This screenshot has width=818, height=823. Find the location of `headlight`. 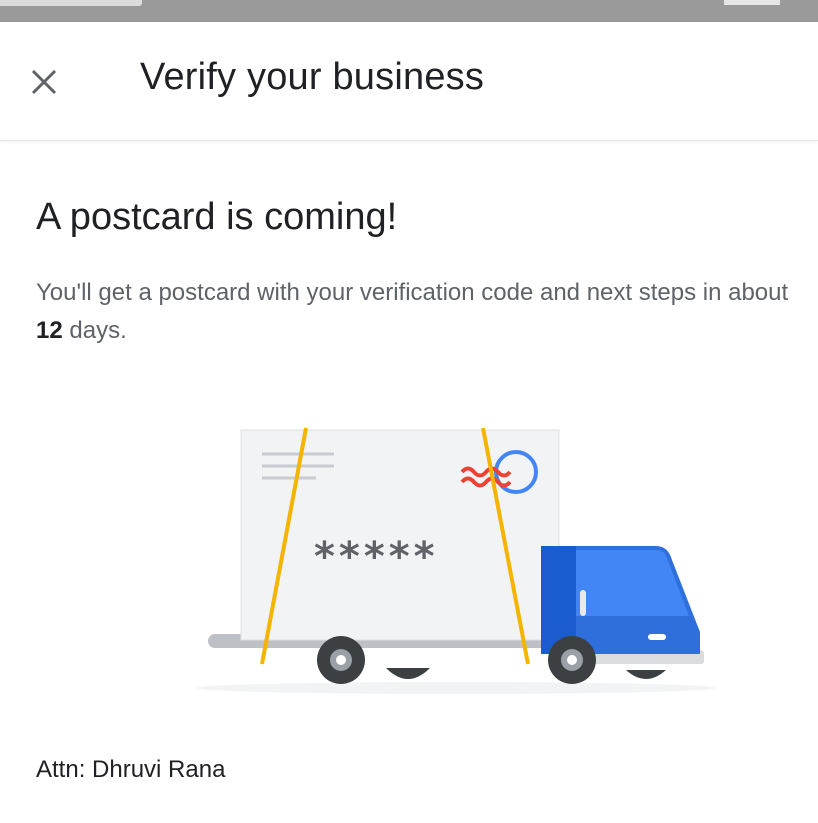

headlight is located at coordinates (657, 637).